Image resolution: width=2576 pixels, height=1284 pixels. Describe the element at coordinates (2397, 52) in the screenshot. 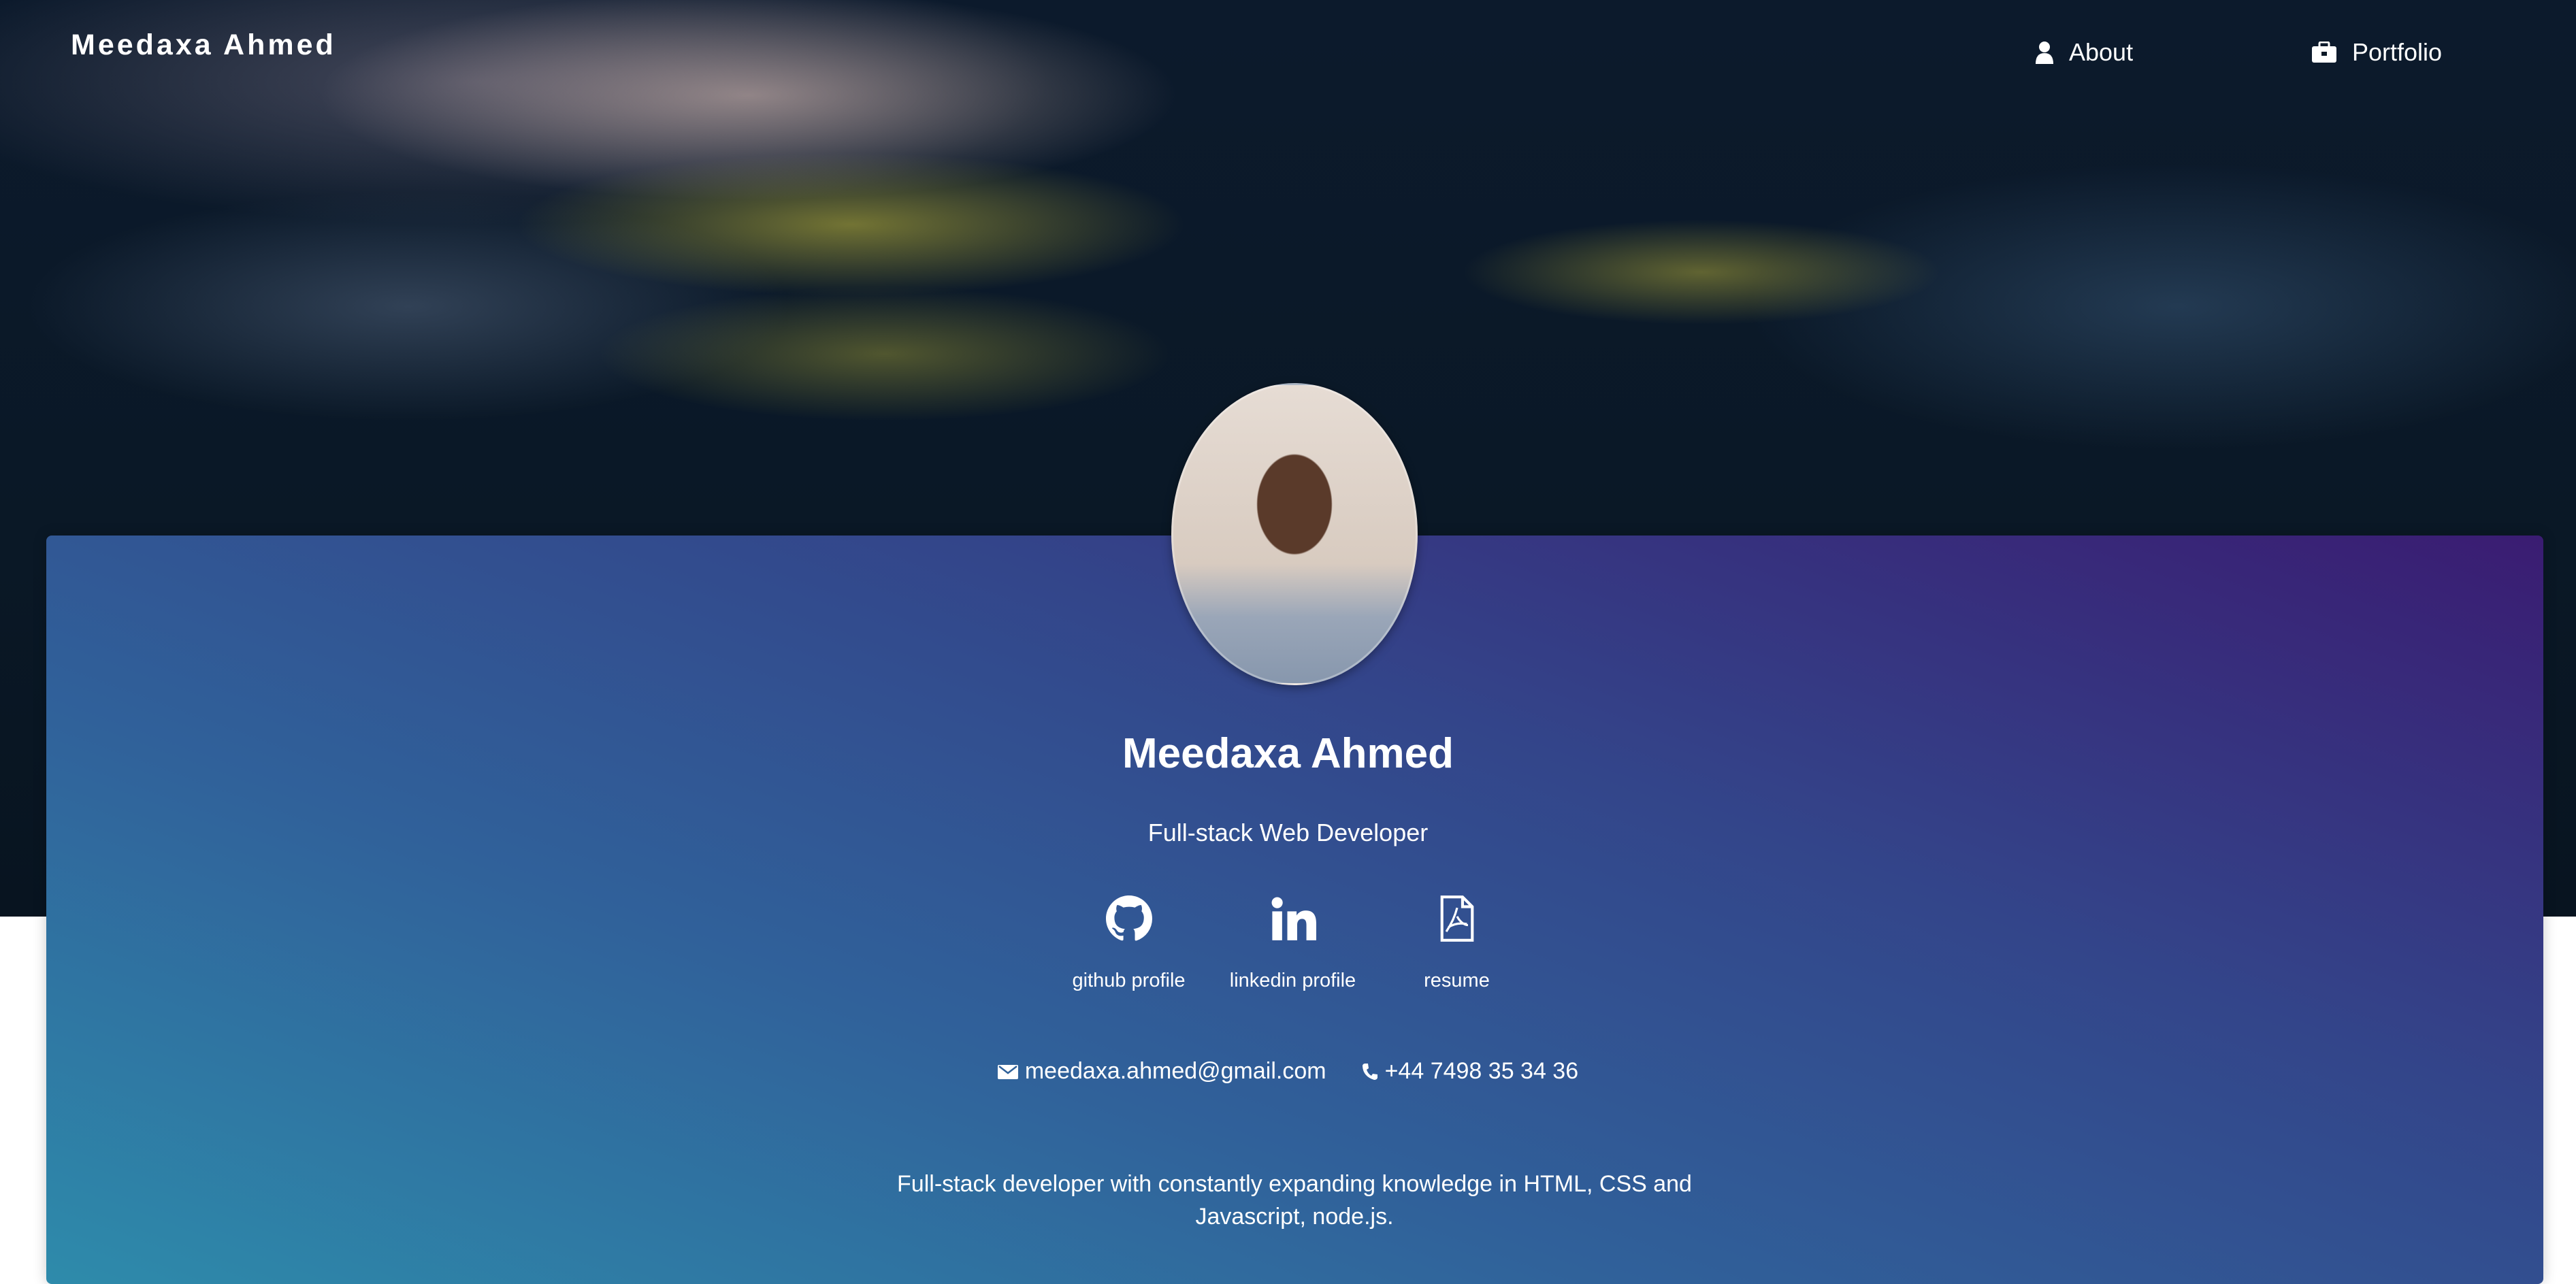

I see `nav-portfolio-label: Portfolio` at that location.